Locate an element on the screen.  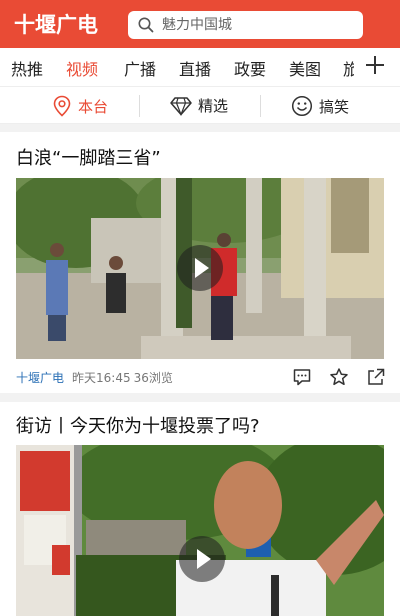
subtab-featured: 精选 is located at coordinates (199, 105).